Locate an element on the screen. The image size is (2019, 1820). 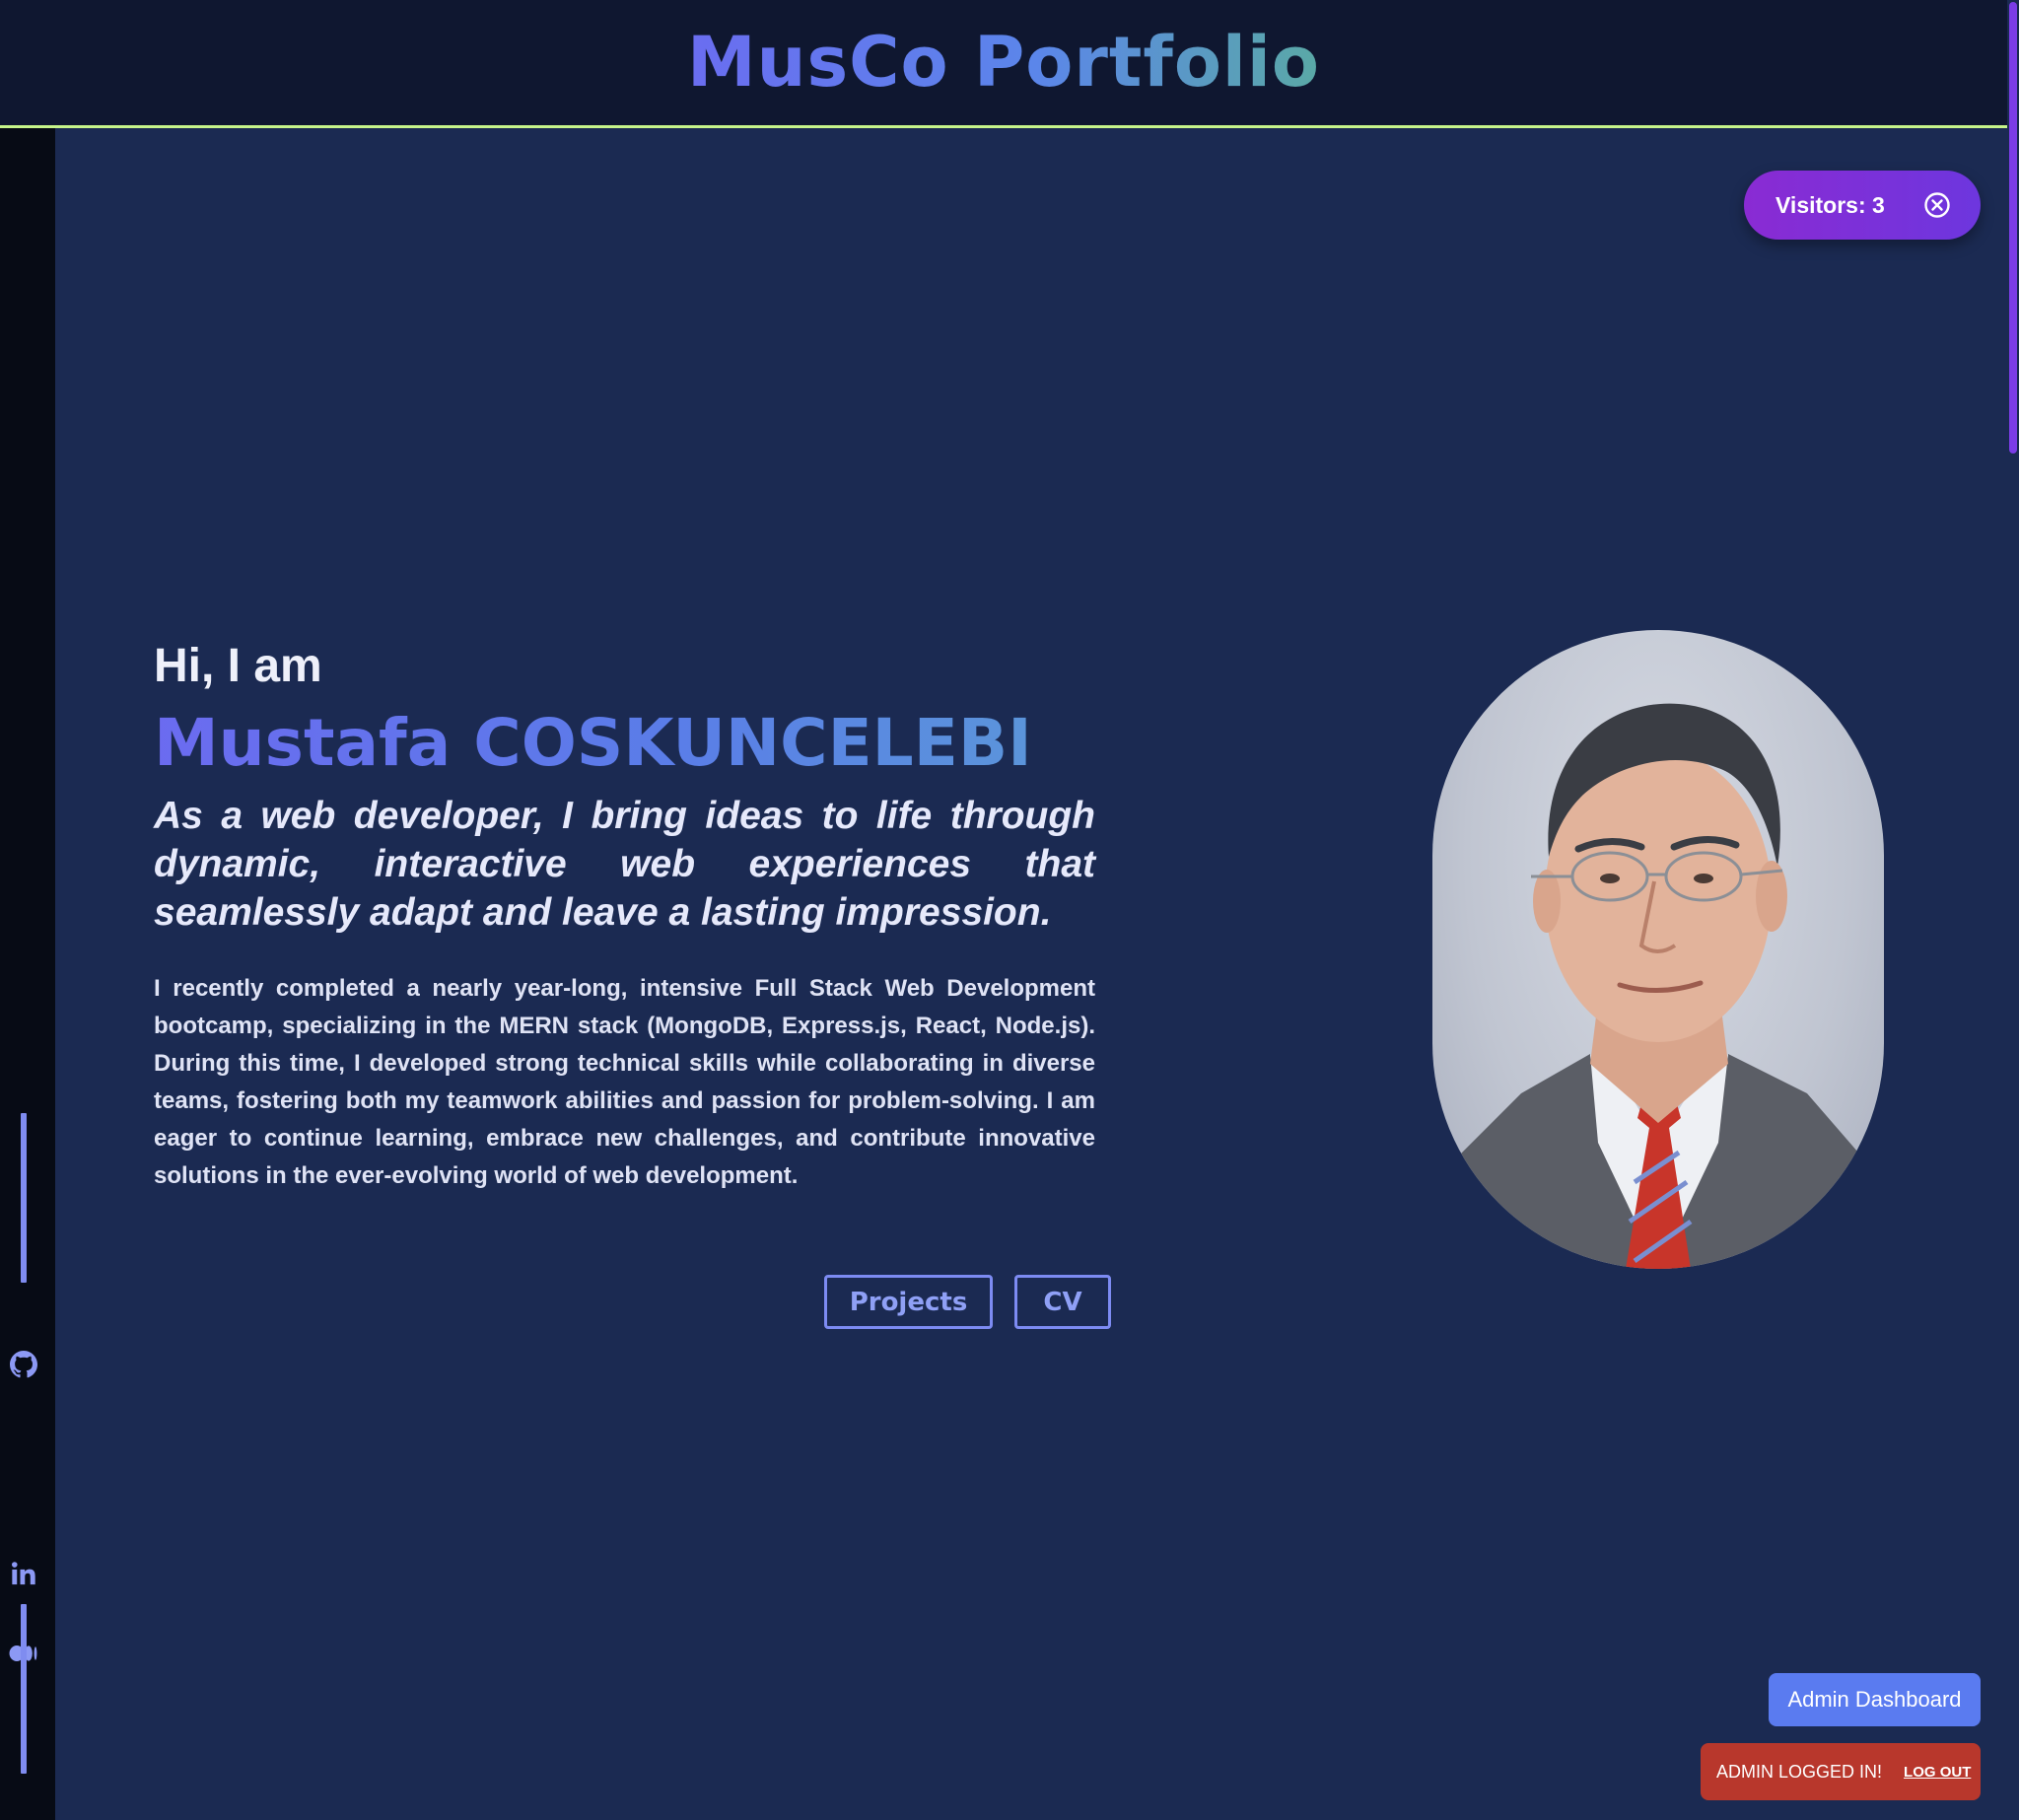
projects-button: Projects is located at coordinates (908, 1302).